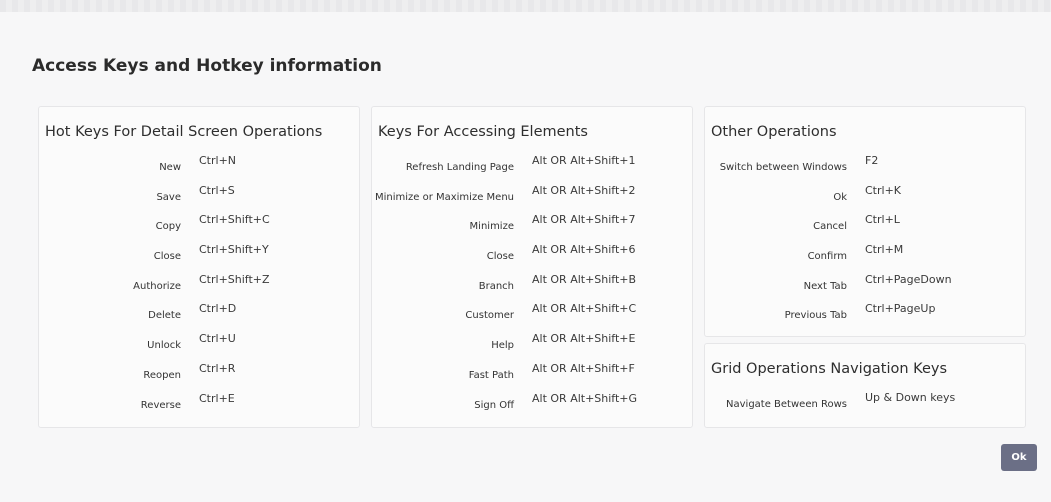 This screenshot has width=1051, height=502. What do you see at coordinates (234, 220) in the screenshot?
I see `hotkey-value: Ctrl+Shift+C` at bounding box center [234, 220].